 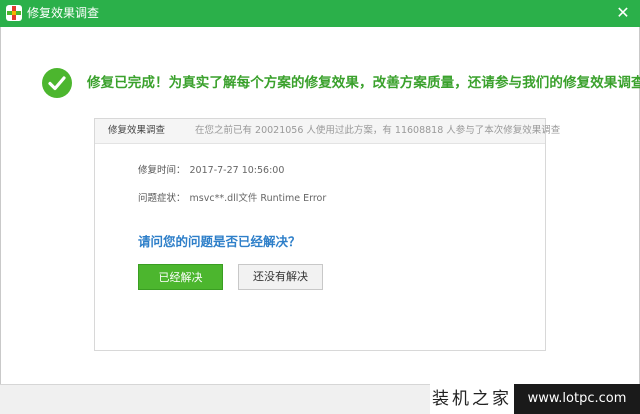 What do you see at coordinates (280, 277) in the screenshot?
I see `not-resolved-button: 还没有解决` at bounding box center [280, 277].